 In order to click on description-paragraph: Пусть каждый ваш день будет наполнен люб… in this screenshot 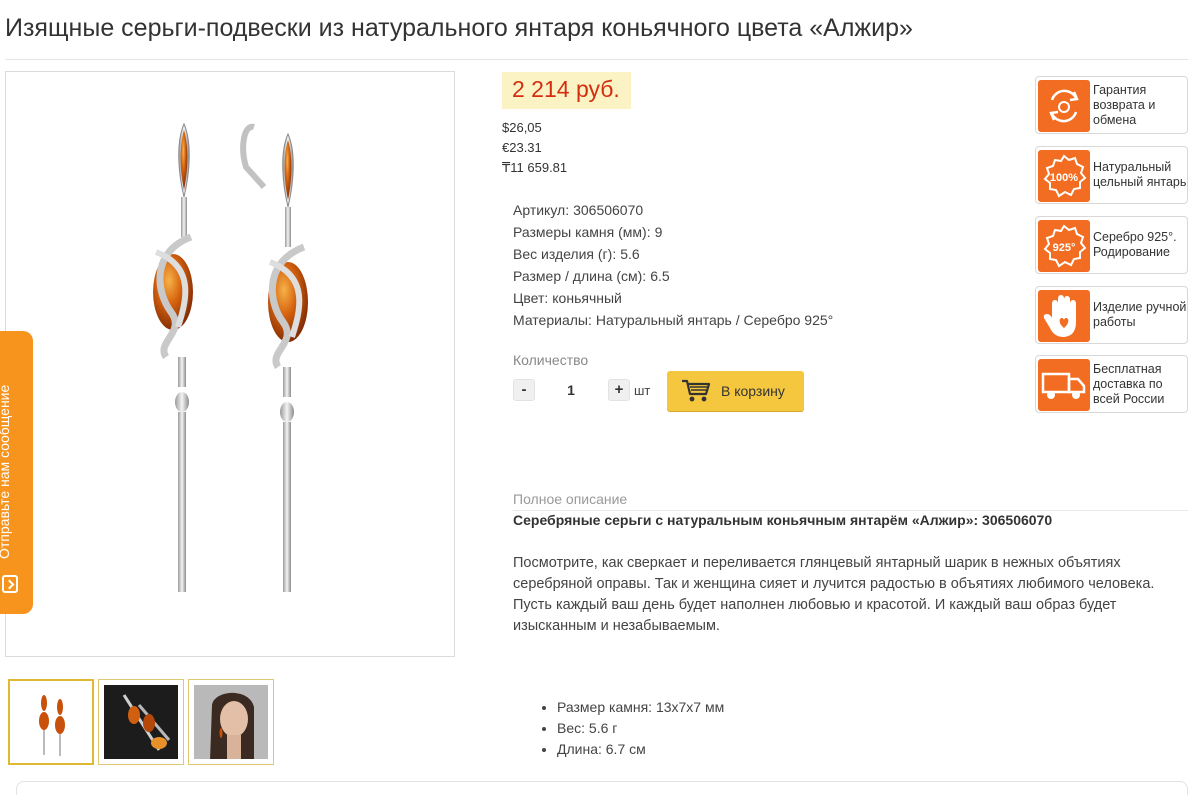, I will do `click(815, 615)`.